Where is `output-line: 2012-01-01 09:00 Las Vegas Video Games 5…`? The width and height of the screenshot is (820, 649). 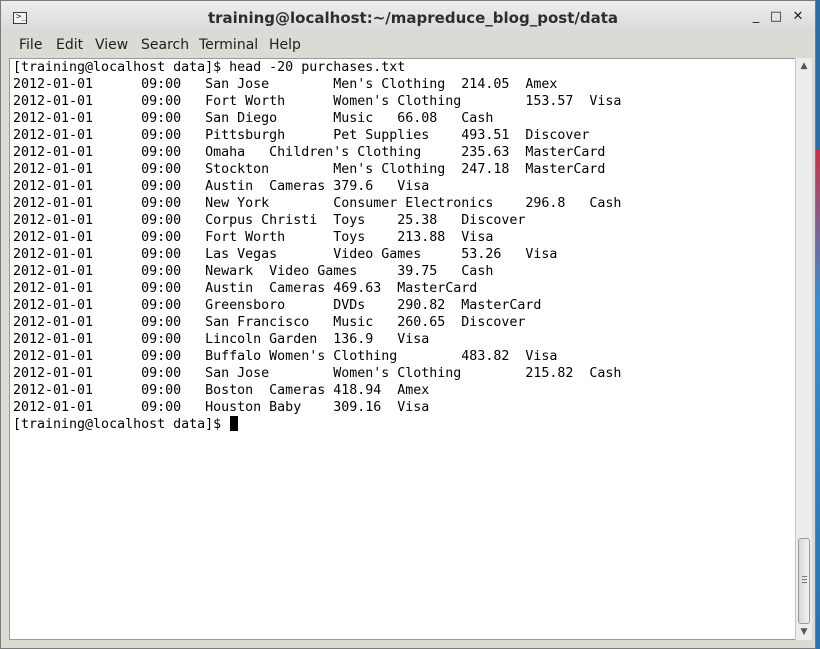
output-line: 2012-01-01 09:00 Las Vegas Video Games 5… is located at coordinates (285, 254).